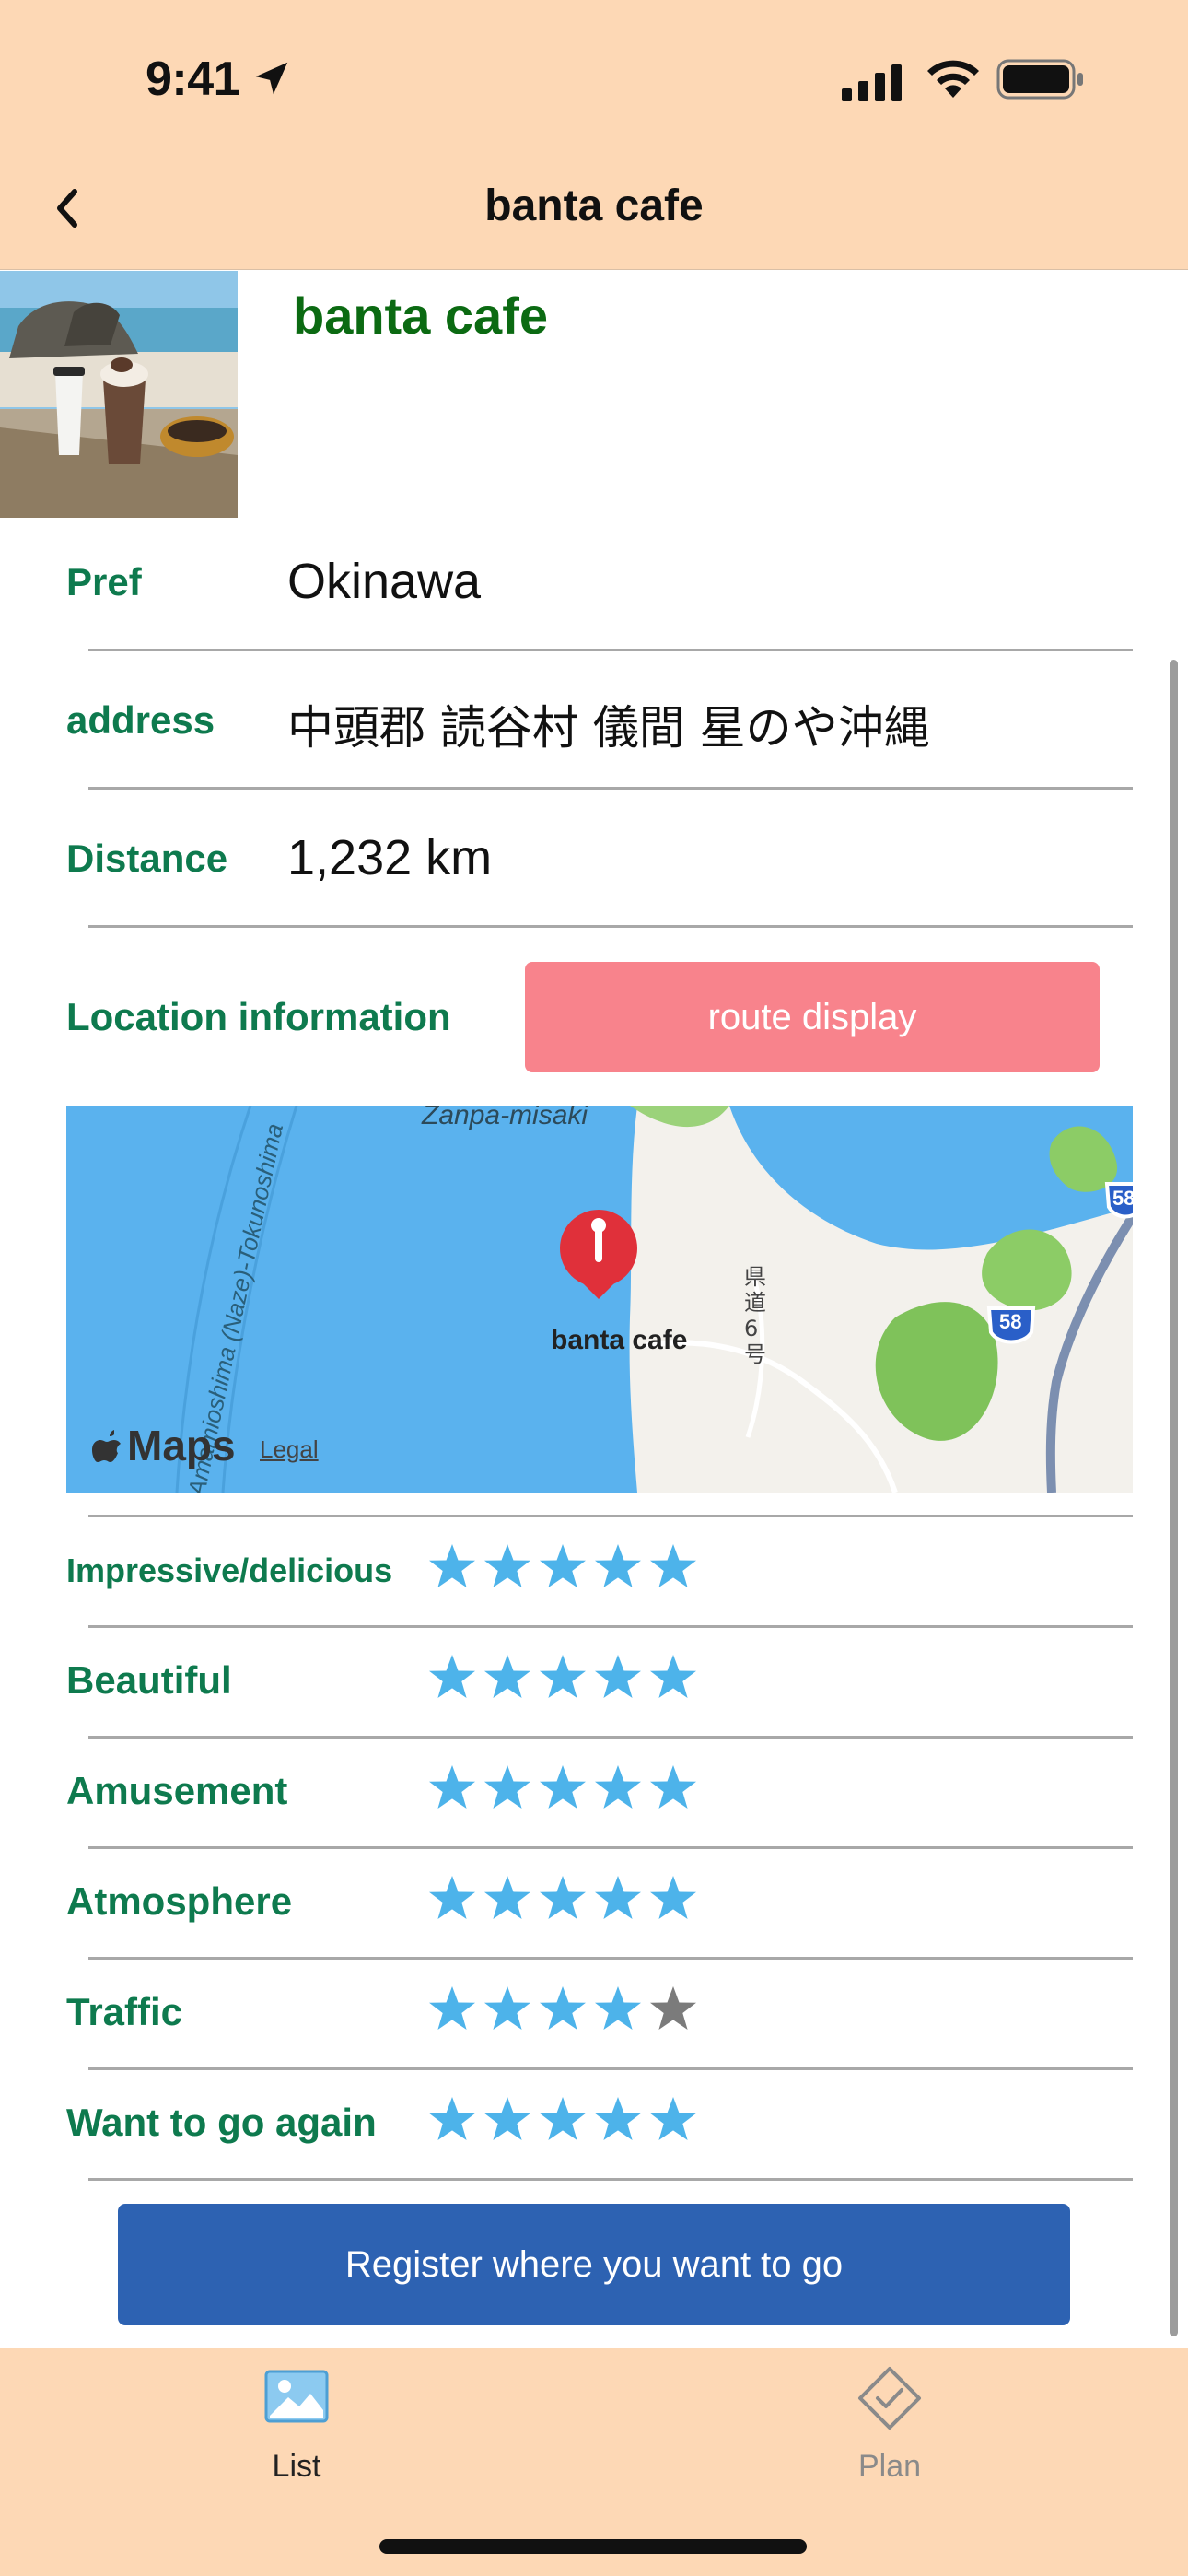 The image size is (1188, 2576). Describe the element at coordinates (140, 720) in the screenshot. I see `address-label: address` at that location.